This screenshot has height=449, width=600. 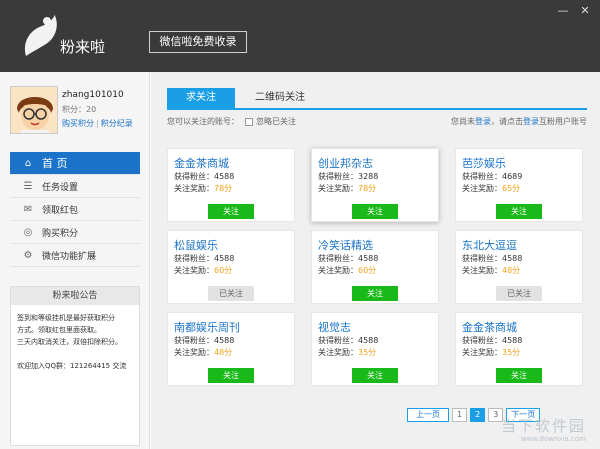 What do you see at coordinates (280, 98) in the screenshot?
I see `tab-qrcode-follow: 二维码关注` at bounding box center [280, 98].